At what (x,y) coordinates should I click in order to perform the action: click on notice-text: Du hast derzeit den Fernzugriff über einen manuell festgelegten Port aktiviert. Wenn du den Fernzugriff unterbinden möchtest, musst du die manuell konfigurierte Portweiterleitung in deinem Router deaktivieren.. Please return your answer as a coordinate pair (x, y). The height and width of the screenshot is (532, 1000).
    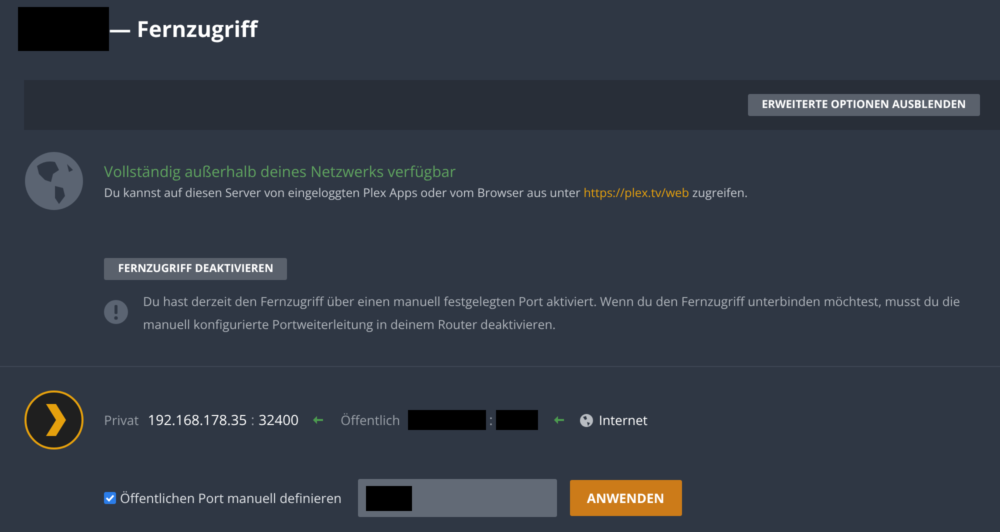
    Looking at the image, I should click on (552, 314).